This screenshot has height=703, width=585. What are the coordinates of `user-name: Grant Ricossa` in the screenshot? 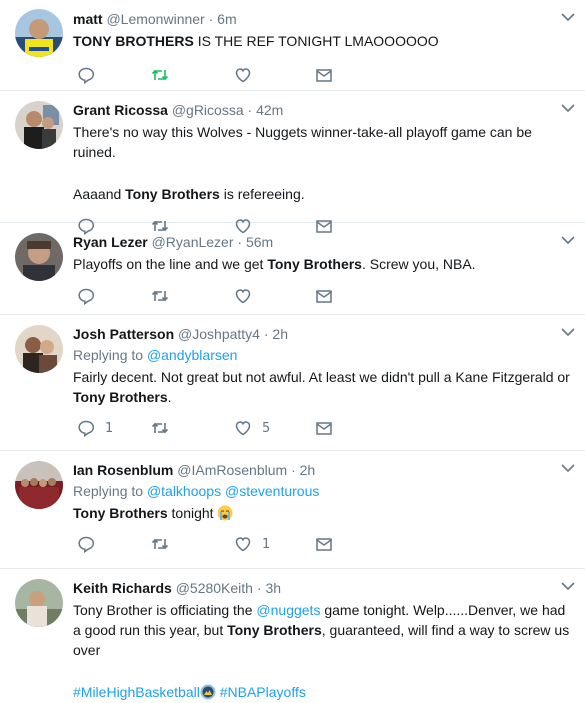 It's located at (120, 110).